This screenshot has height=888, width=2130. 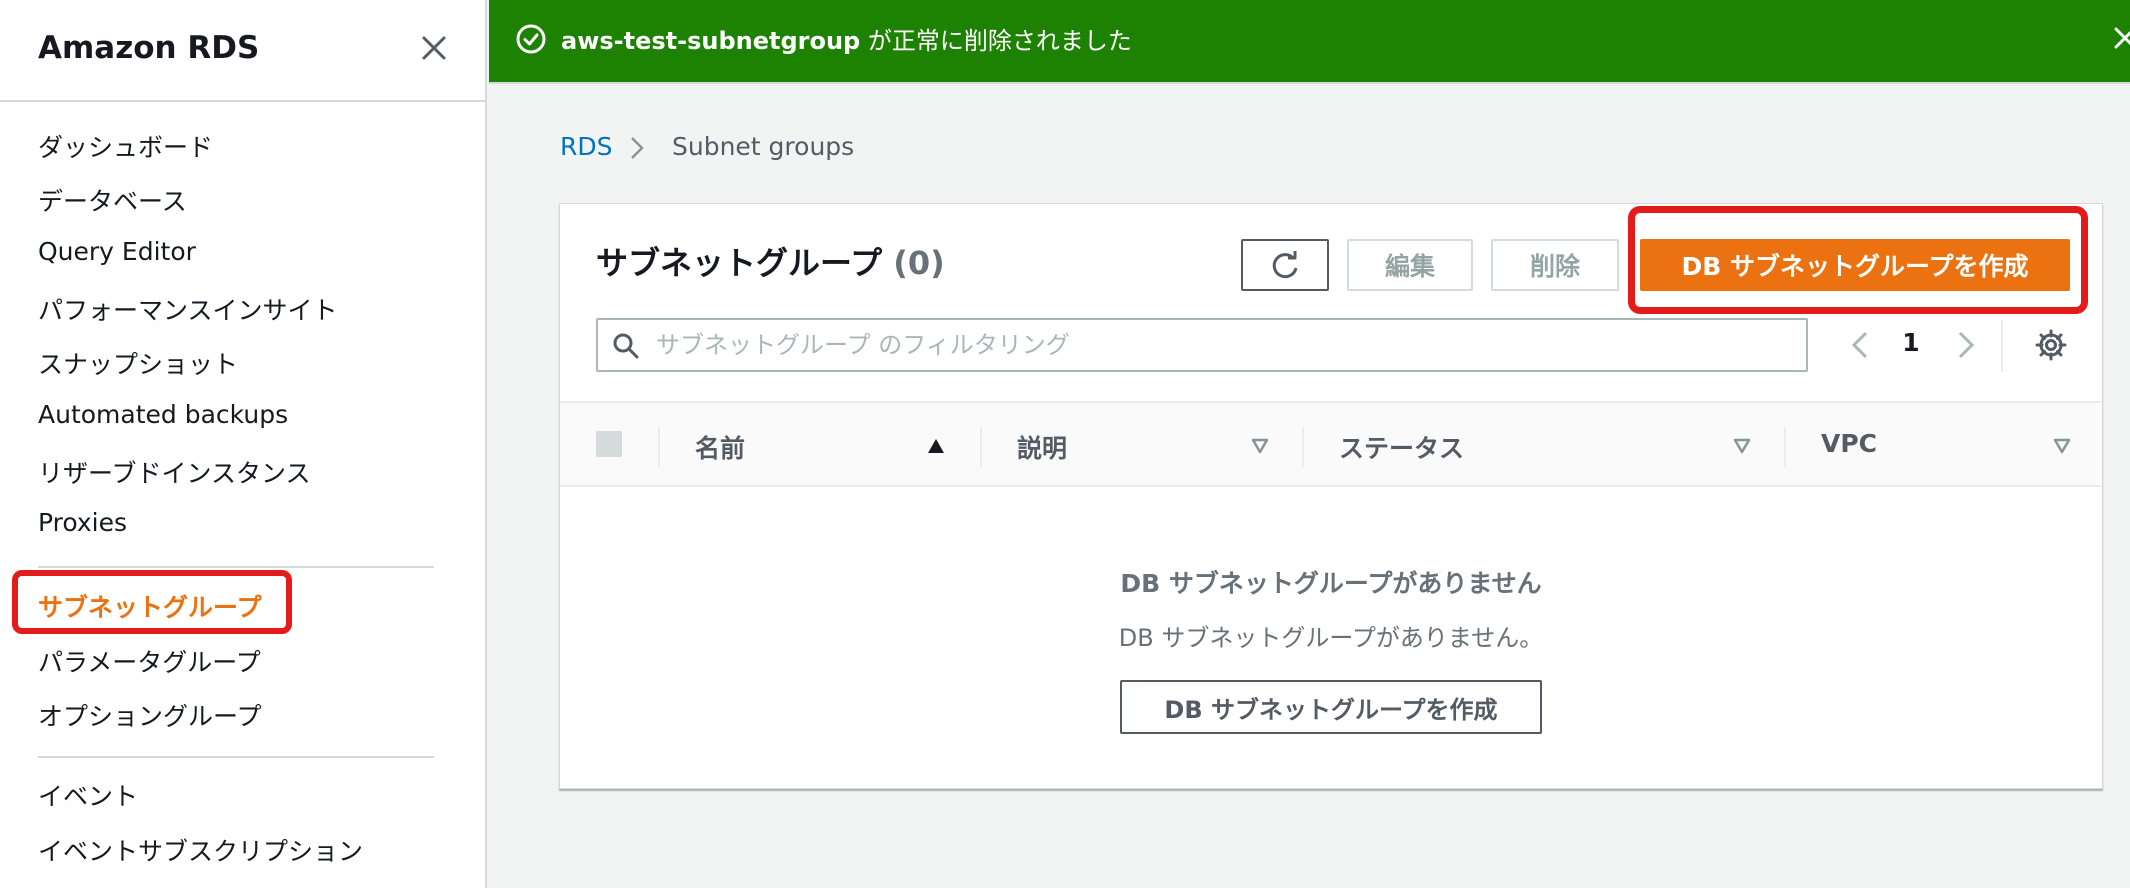 What do you see at coordinates (200, 850) in the screenshot?
I see `sidebar-item-event-subscriptions: イベントサブスクリプション` at bounding box center [200, 850].